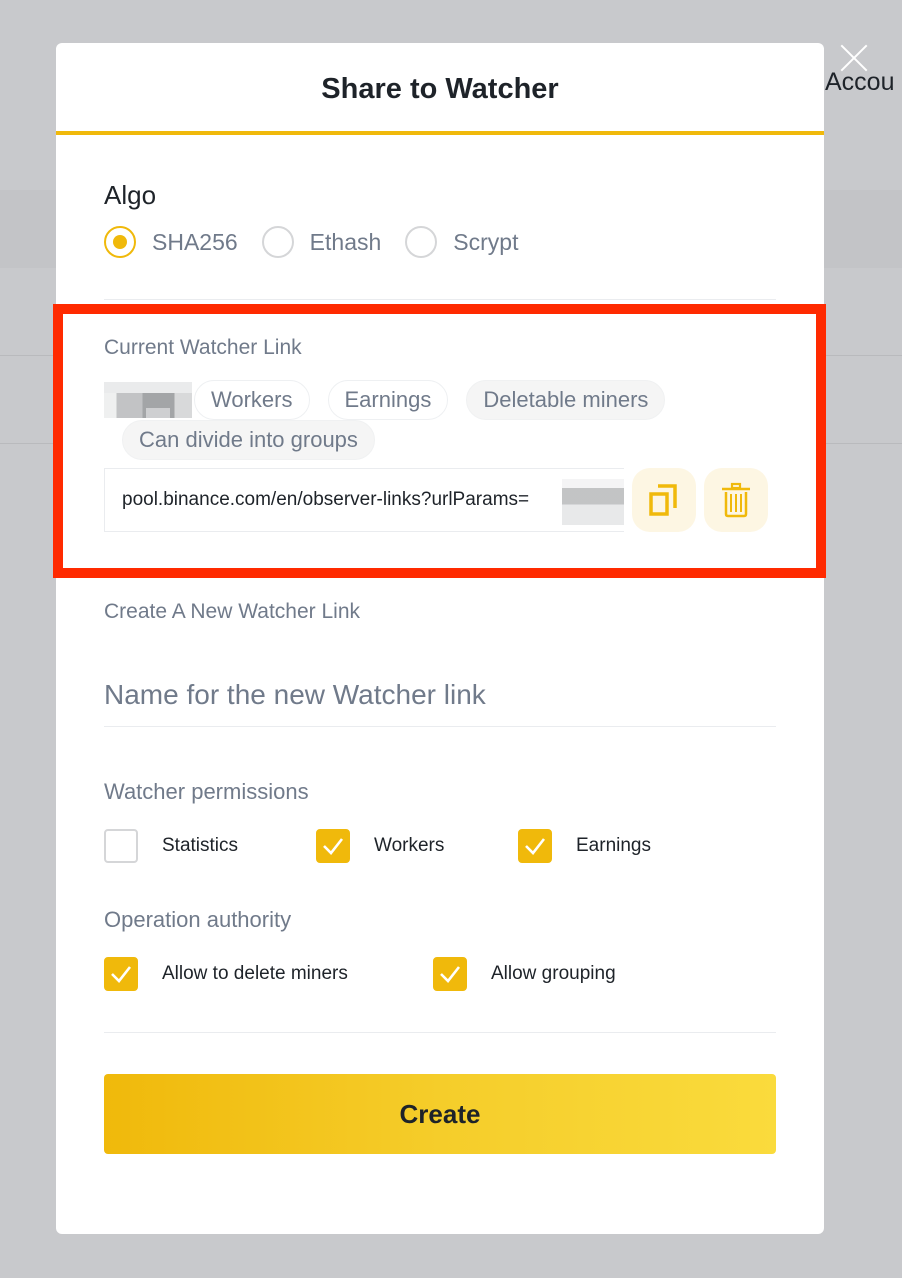  Describe the element at coordinates (854, 58) in the screenshot. I see `close-icon` at that location.